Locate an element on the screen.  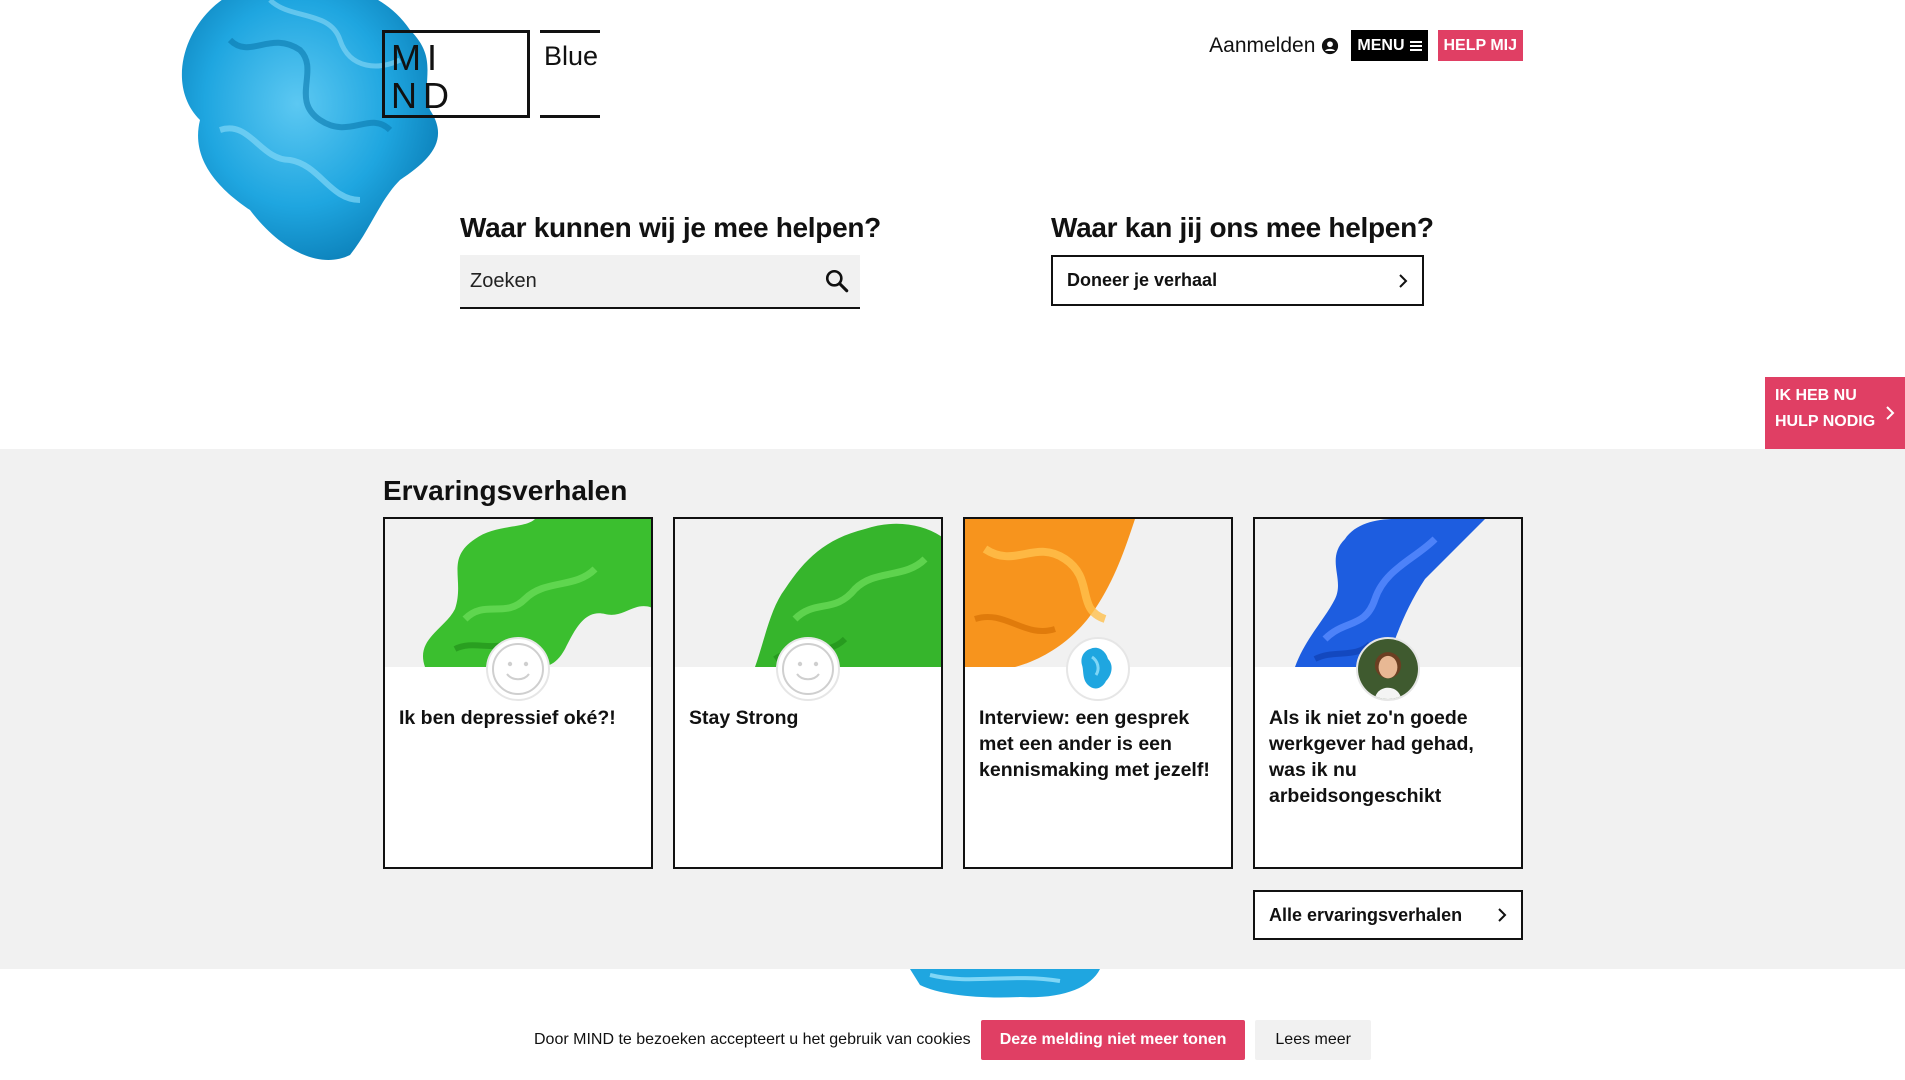
bottom-ink-illustration is located at coordinates (1005, 983).